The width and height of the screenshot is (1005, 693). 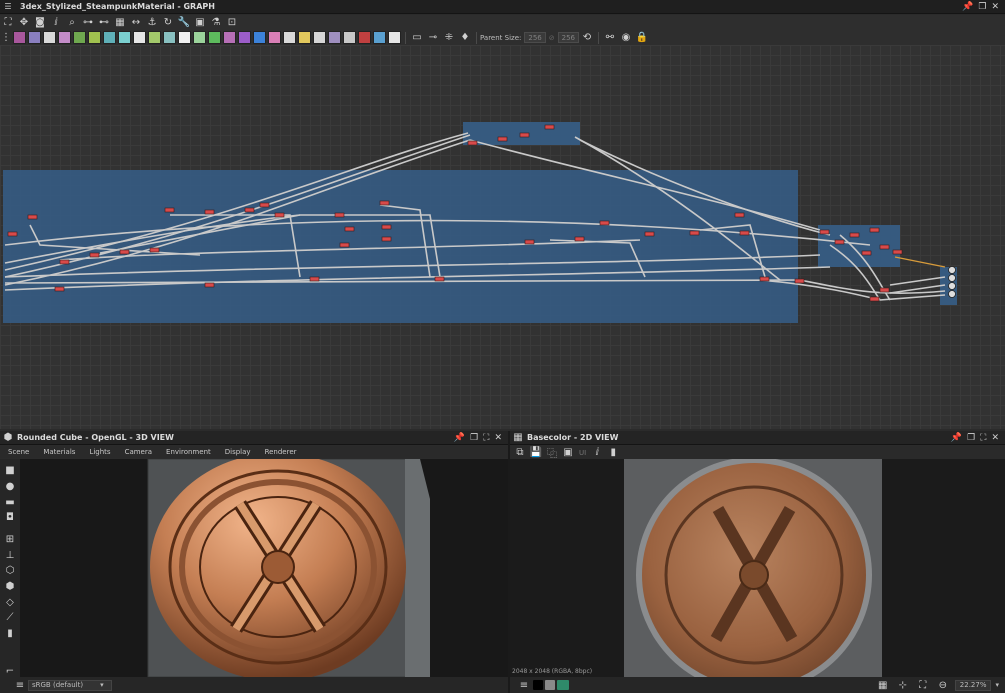 What do you see at coordinates (88, 23) in the screenshot?
I see `node-link-icon: ⊶` at bounding box center [88, 23].